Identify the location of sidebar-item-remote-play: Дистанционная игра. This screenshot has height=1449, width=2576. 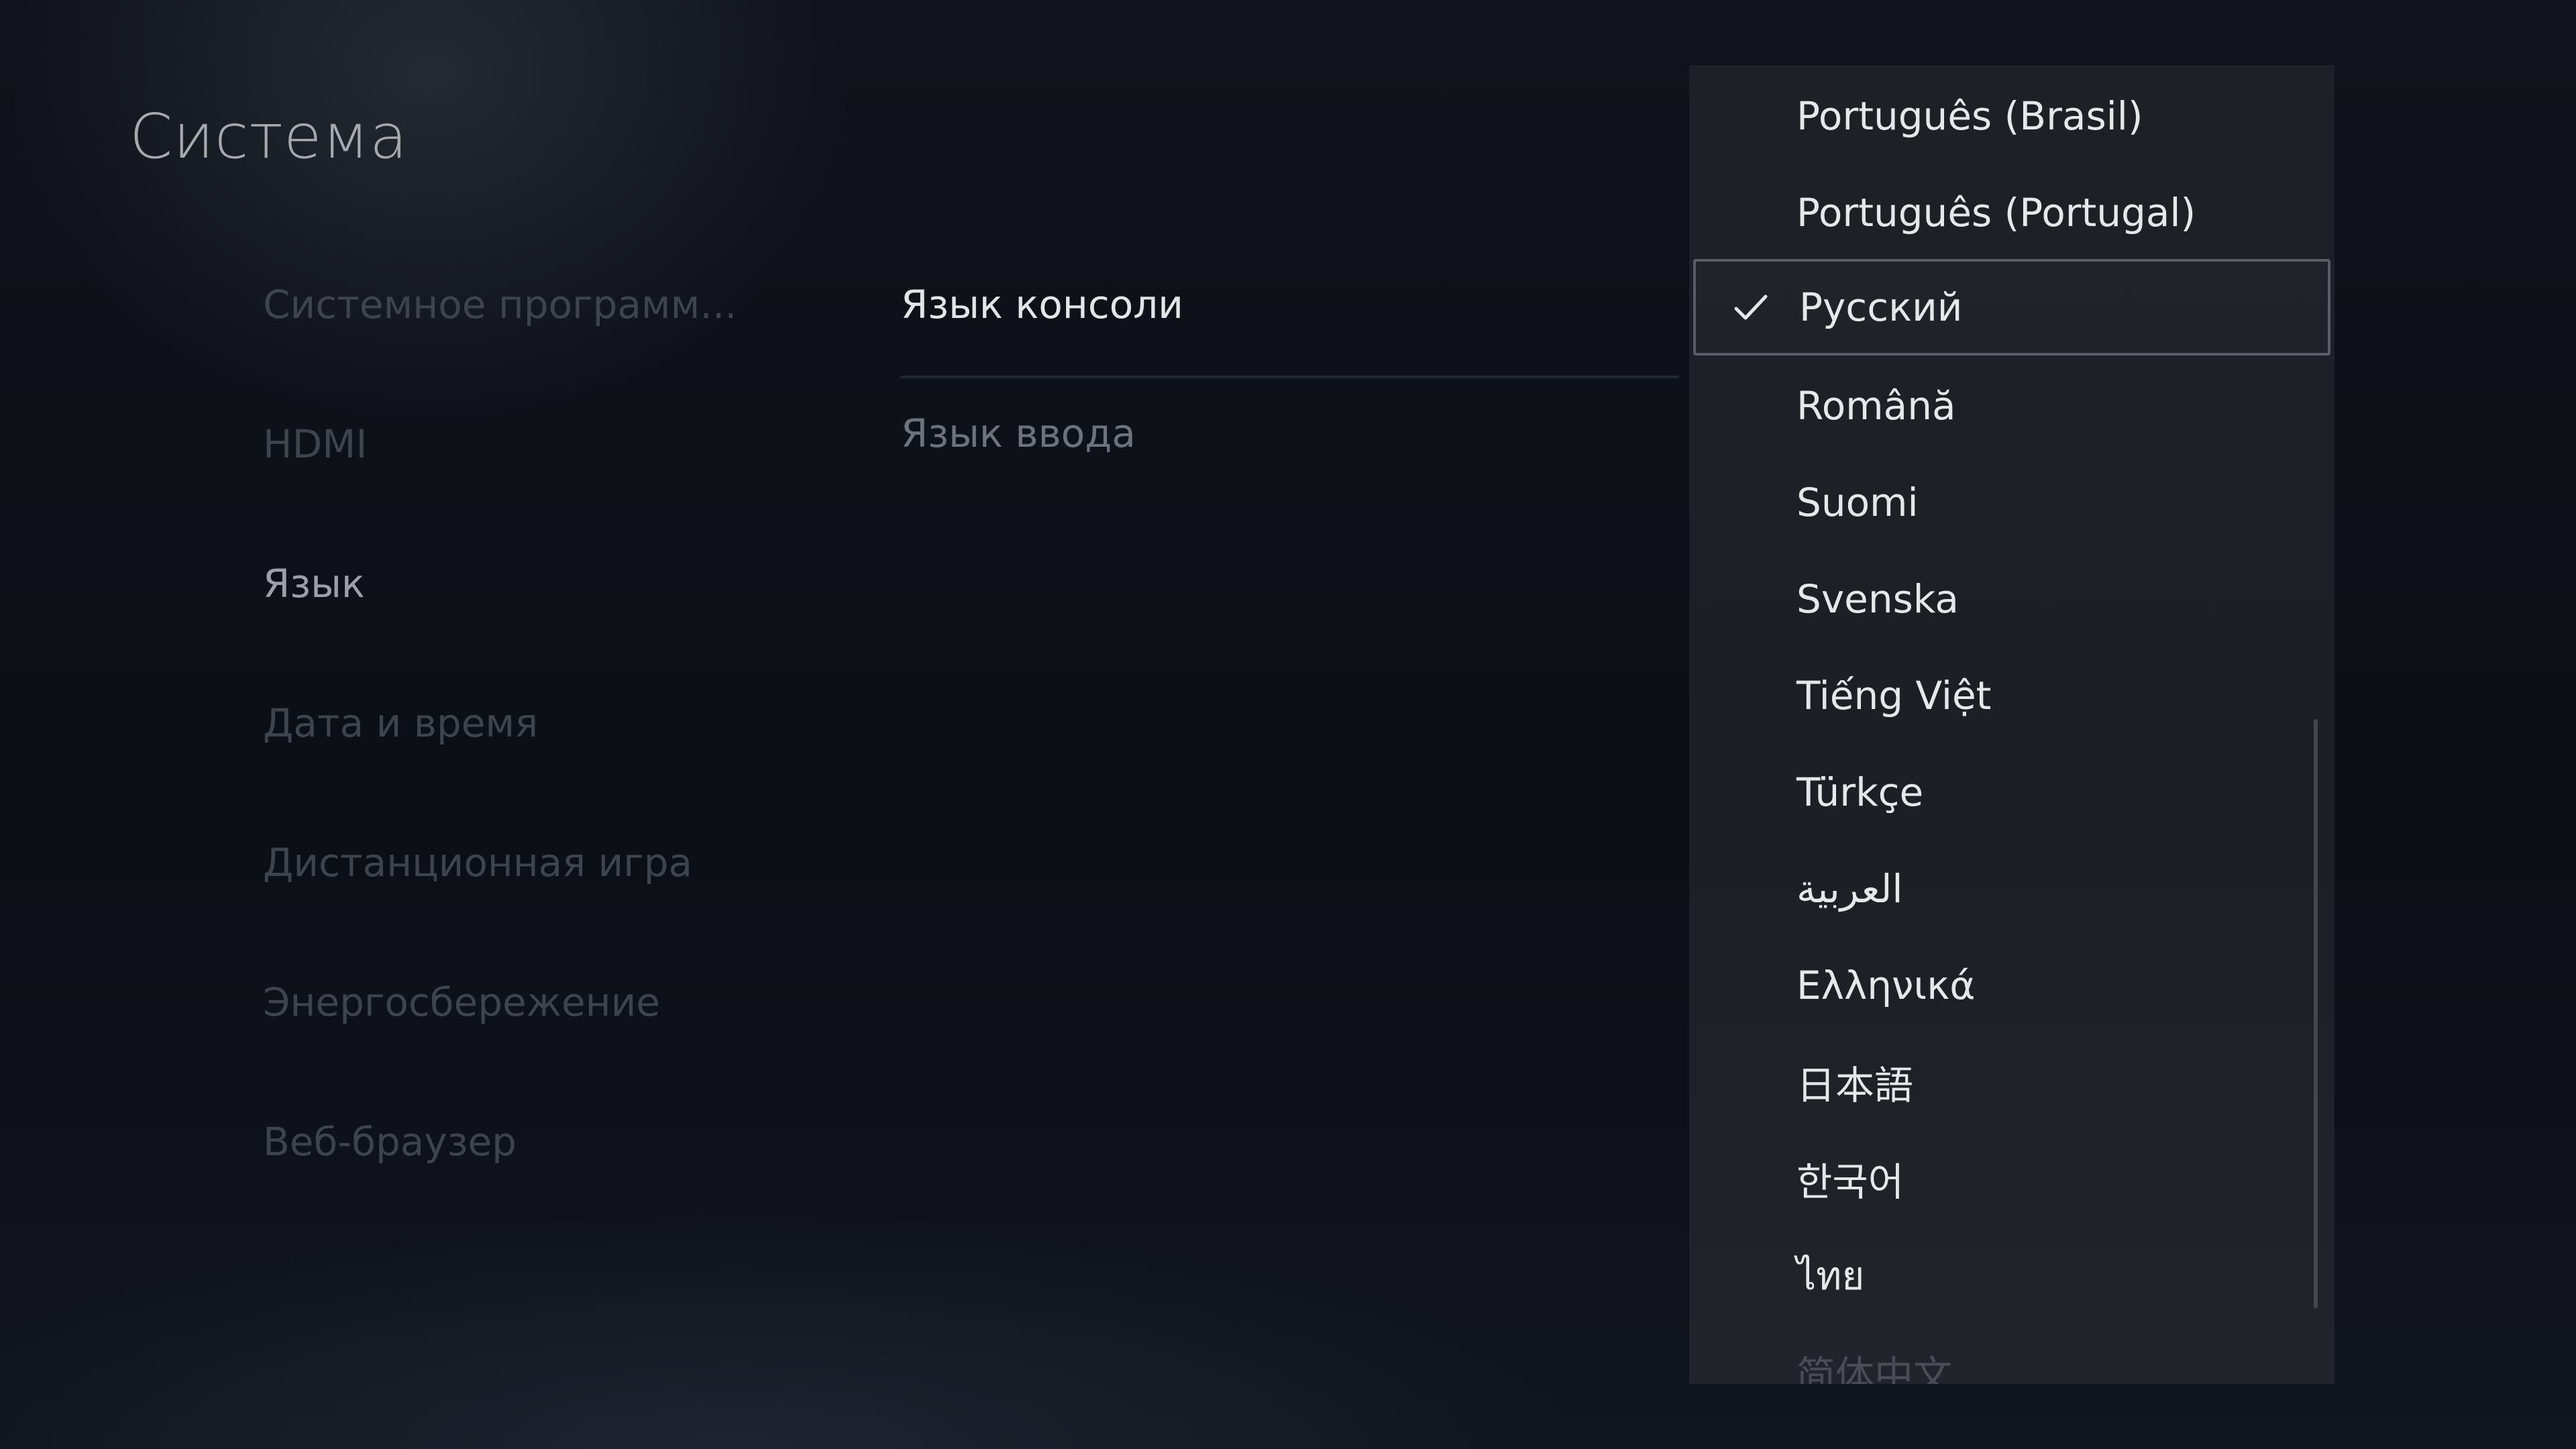
(498, 909).